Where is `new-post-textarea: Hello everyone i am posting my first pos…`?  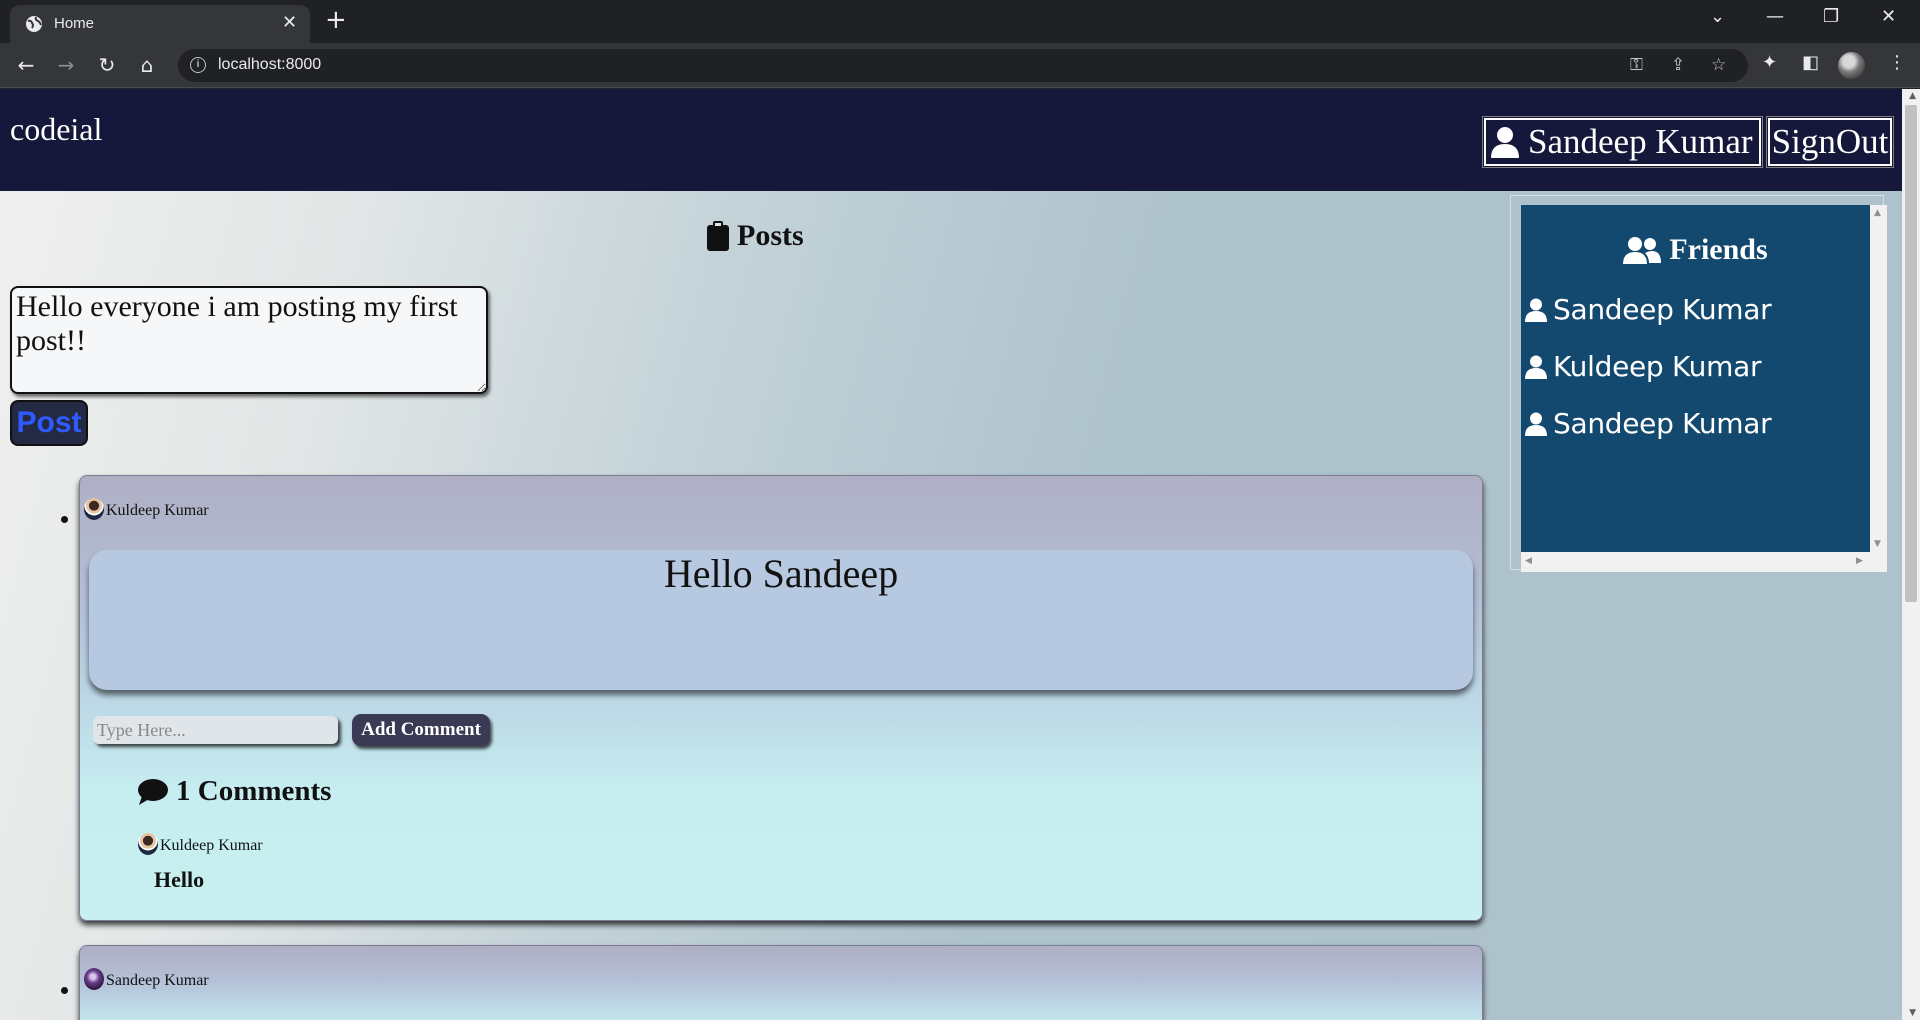
new-post-textarea: Hello everyone i am posting my first pos… is located at coordinates (249, 340).